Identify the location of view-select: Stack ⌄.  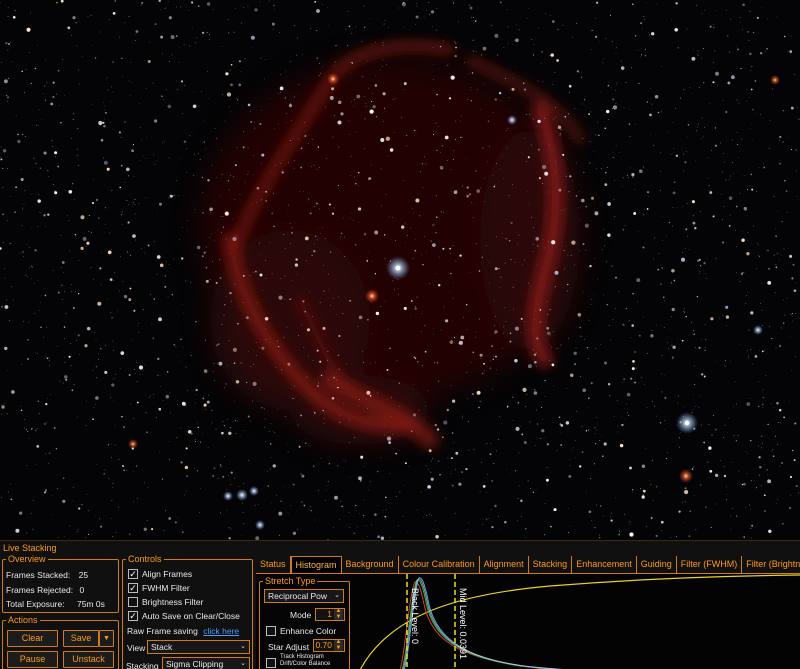
(198, 647).